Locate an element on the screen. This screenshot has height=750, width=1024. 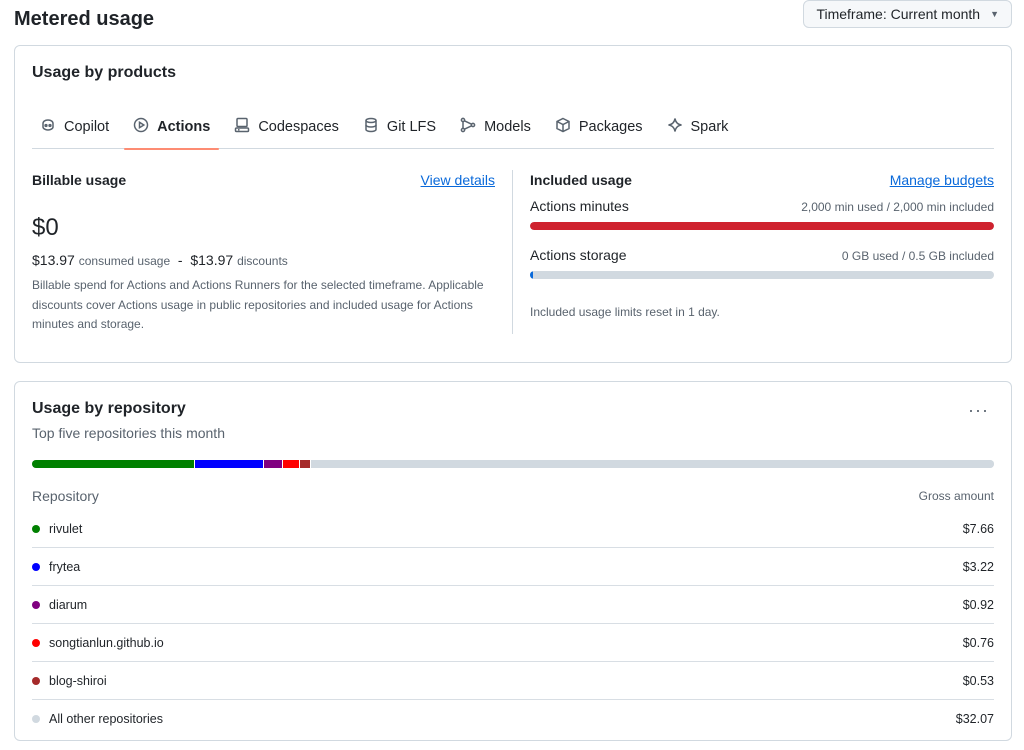
repo-name: All other repositories is located at coordinates (106, 719).